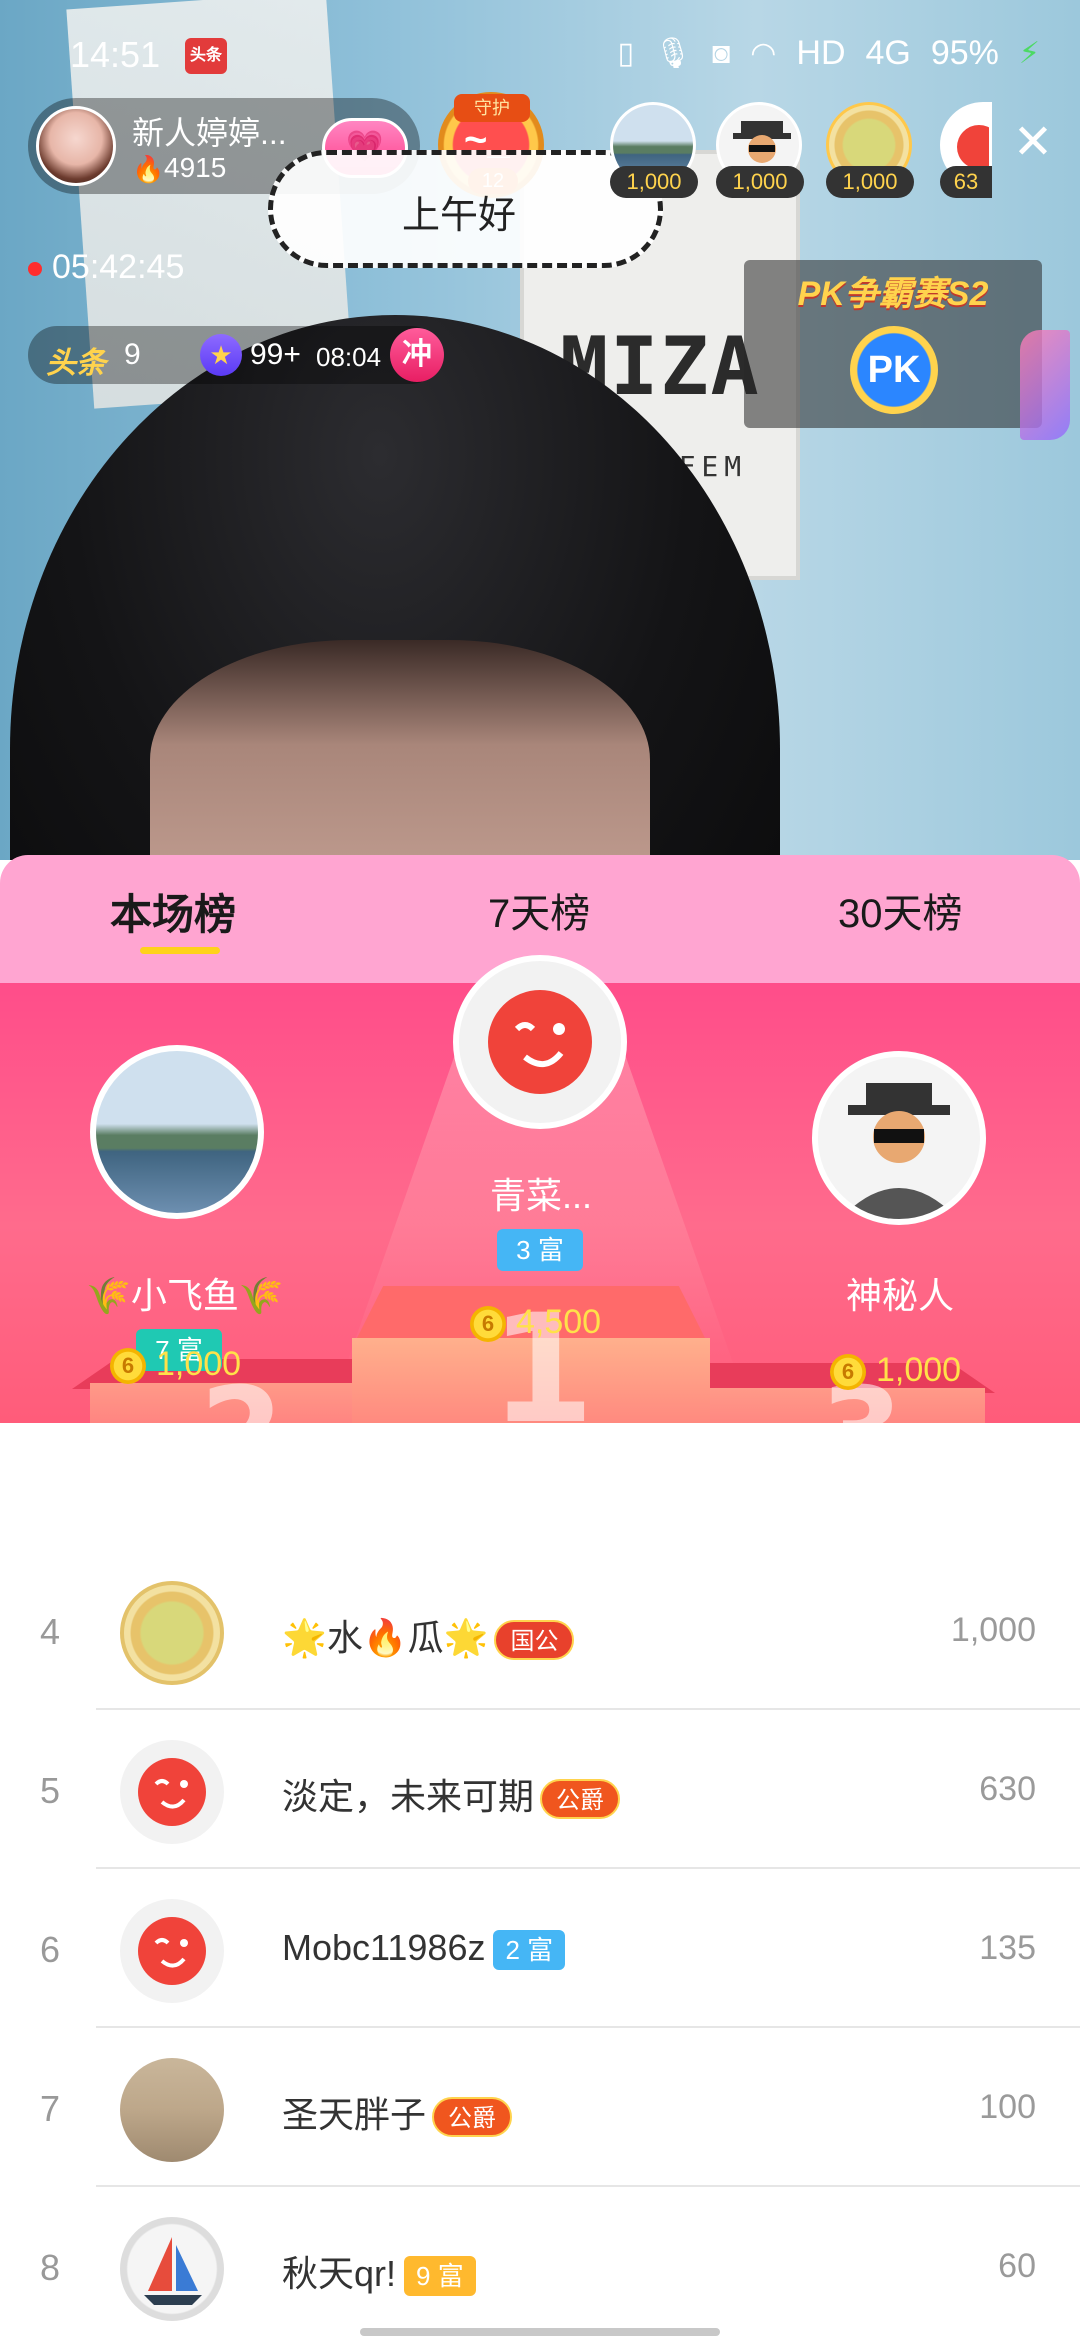 This screenshot has height=2340, width=1080. Describe the element at coordinates (1033, 143) in the screenshot. I see `close-icon: ✕` at that location.